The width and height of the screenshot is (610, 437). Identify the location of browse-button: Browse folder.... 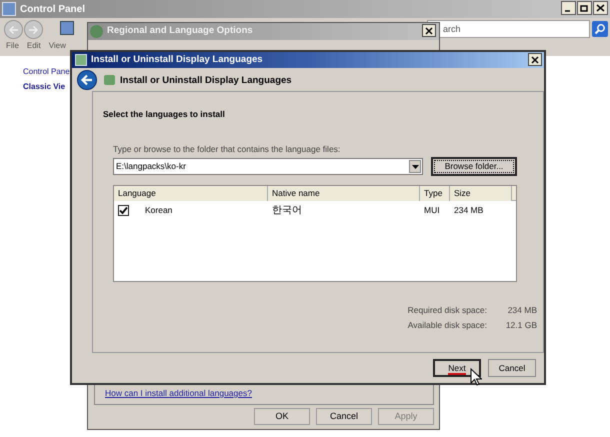
(474, 166).